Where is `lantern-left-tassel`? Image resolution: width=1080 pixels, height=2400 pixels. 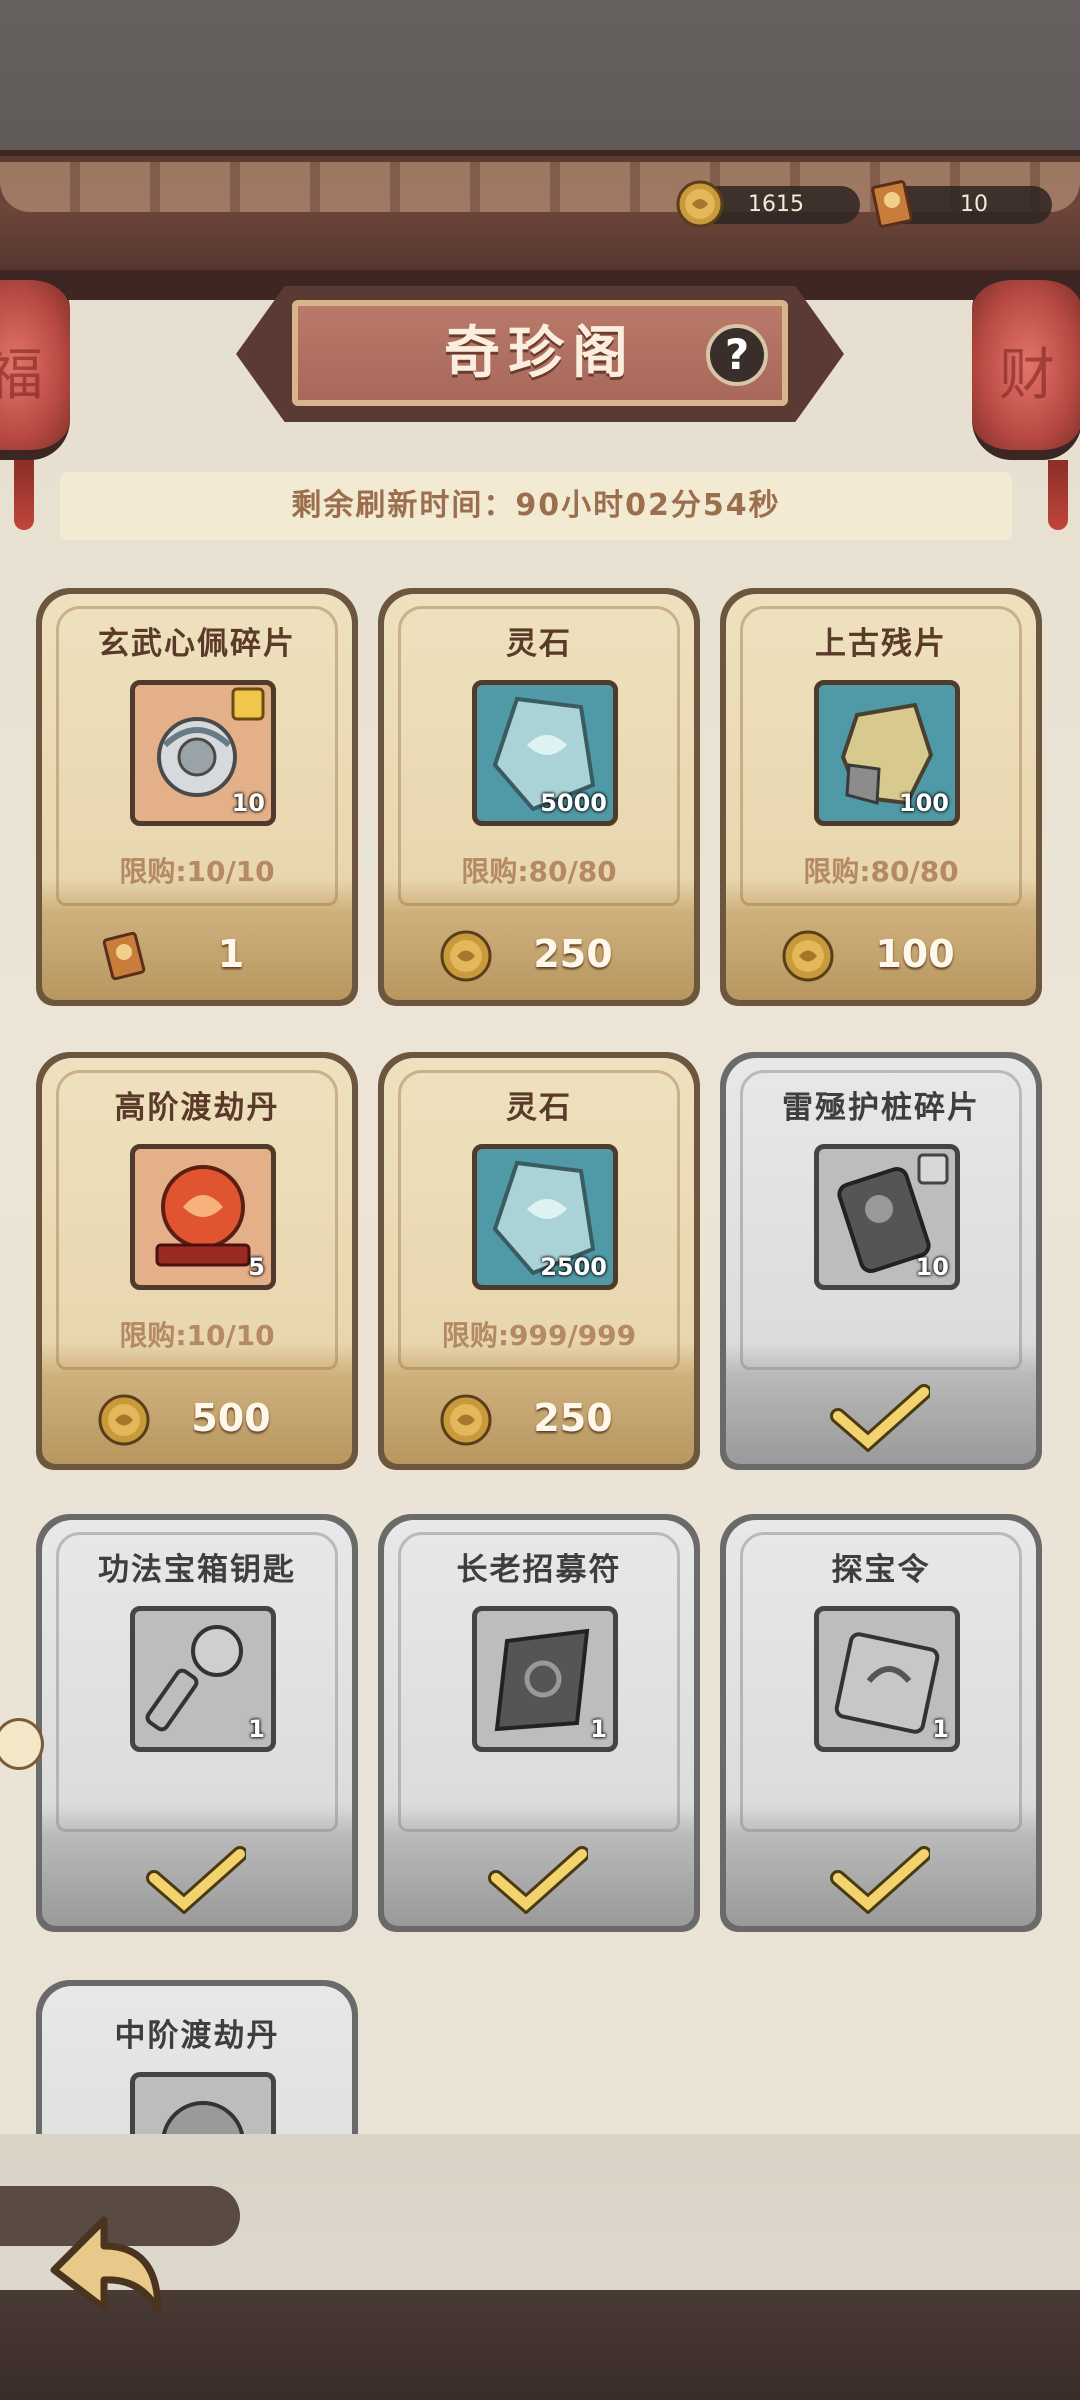
lantern-left-tassel is located at coordinates (24, 495).